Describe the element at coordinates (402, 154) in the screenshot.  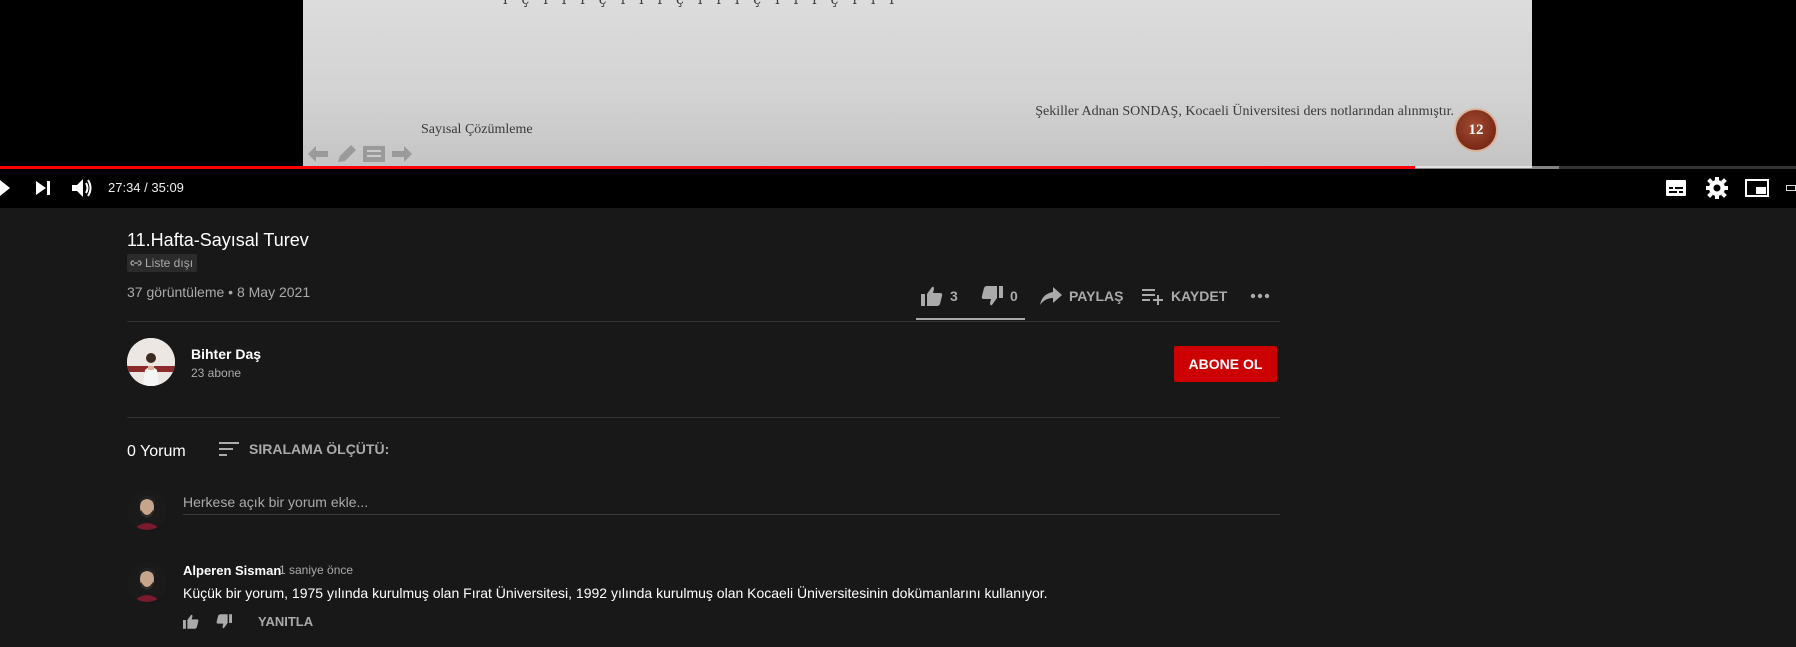
I see `arrow-right-icon` at that location.